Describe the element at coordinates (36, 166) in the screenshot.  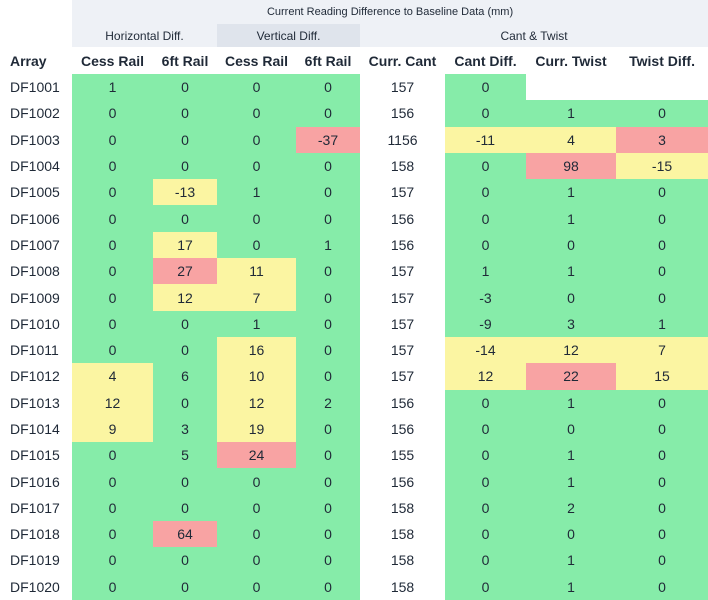
I see `row-array-id: DF1004` at that location.